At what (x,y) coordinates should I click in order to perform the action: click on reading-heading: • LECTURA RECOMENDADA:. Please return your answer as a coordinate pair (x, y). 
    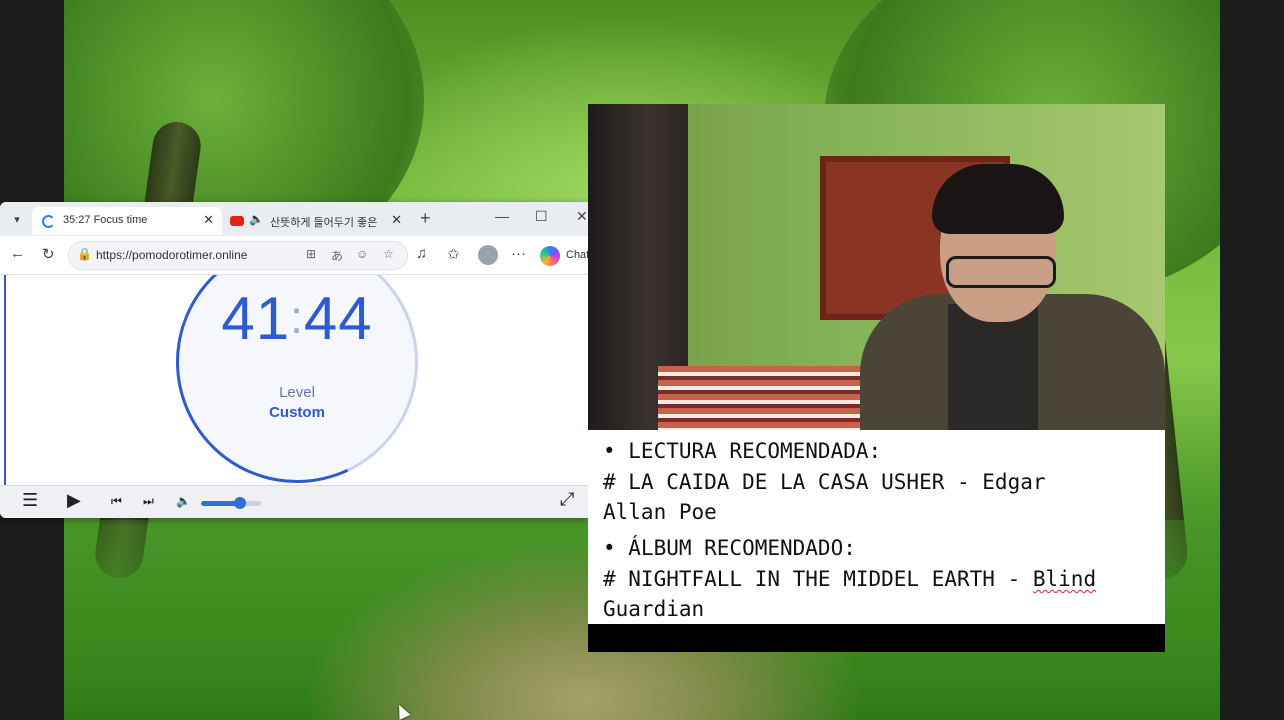
    Looking at the image, I should click on (742, 451).